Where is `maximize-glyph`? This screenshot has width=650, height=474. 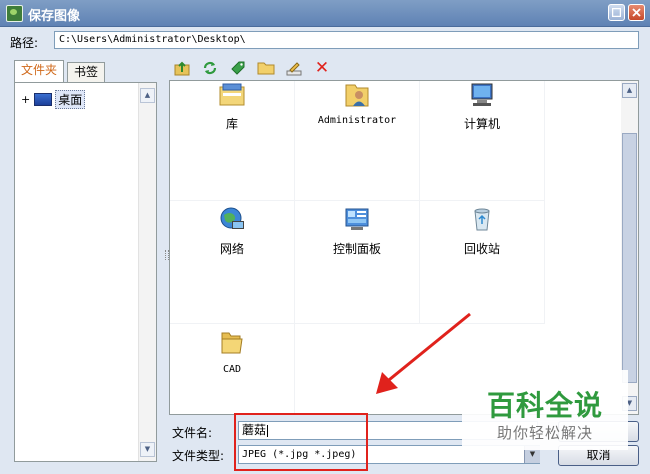 maximize-glyph is located at coordinates (616, 12).